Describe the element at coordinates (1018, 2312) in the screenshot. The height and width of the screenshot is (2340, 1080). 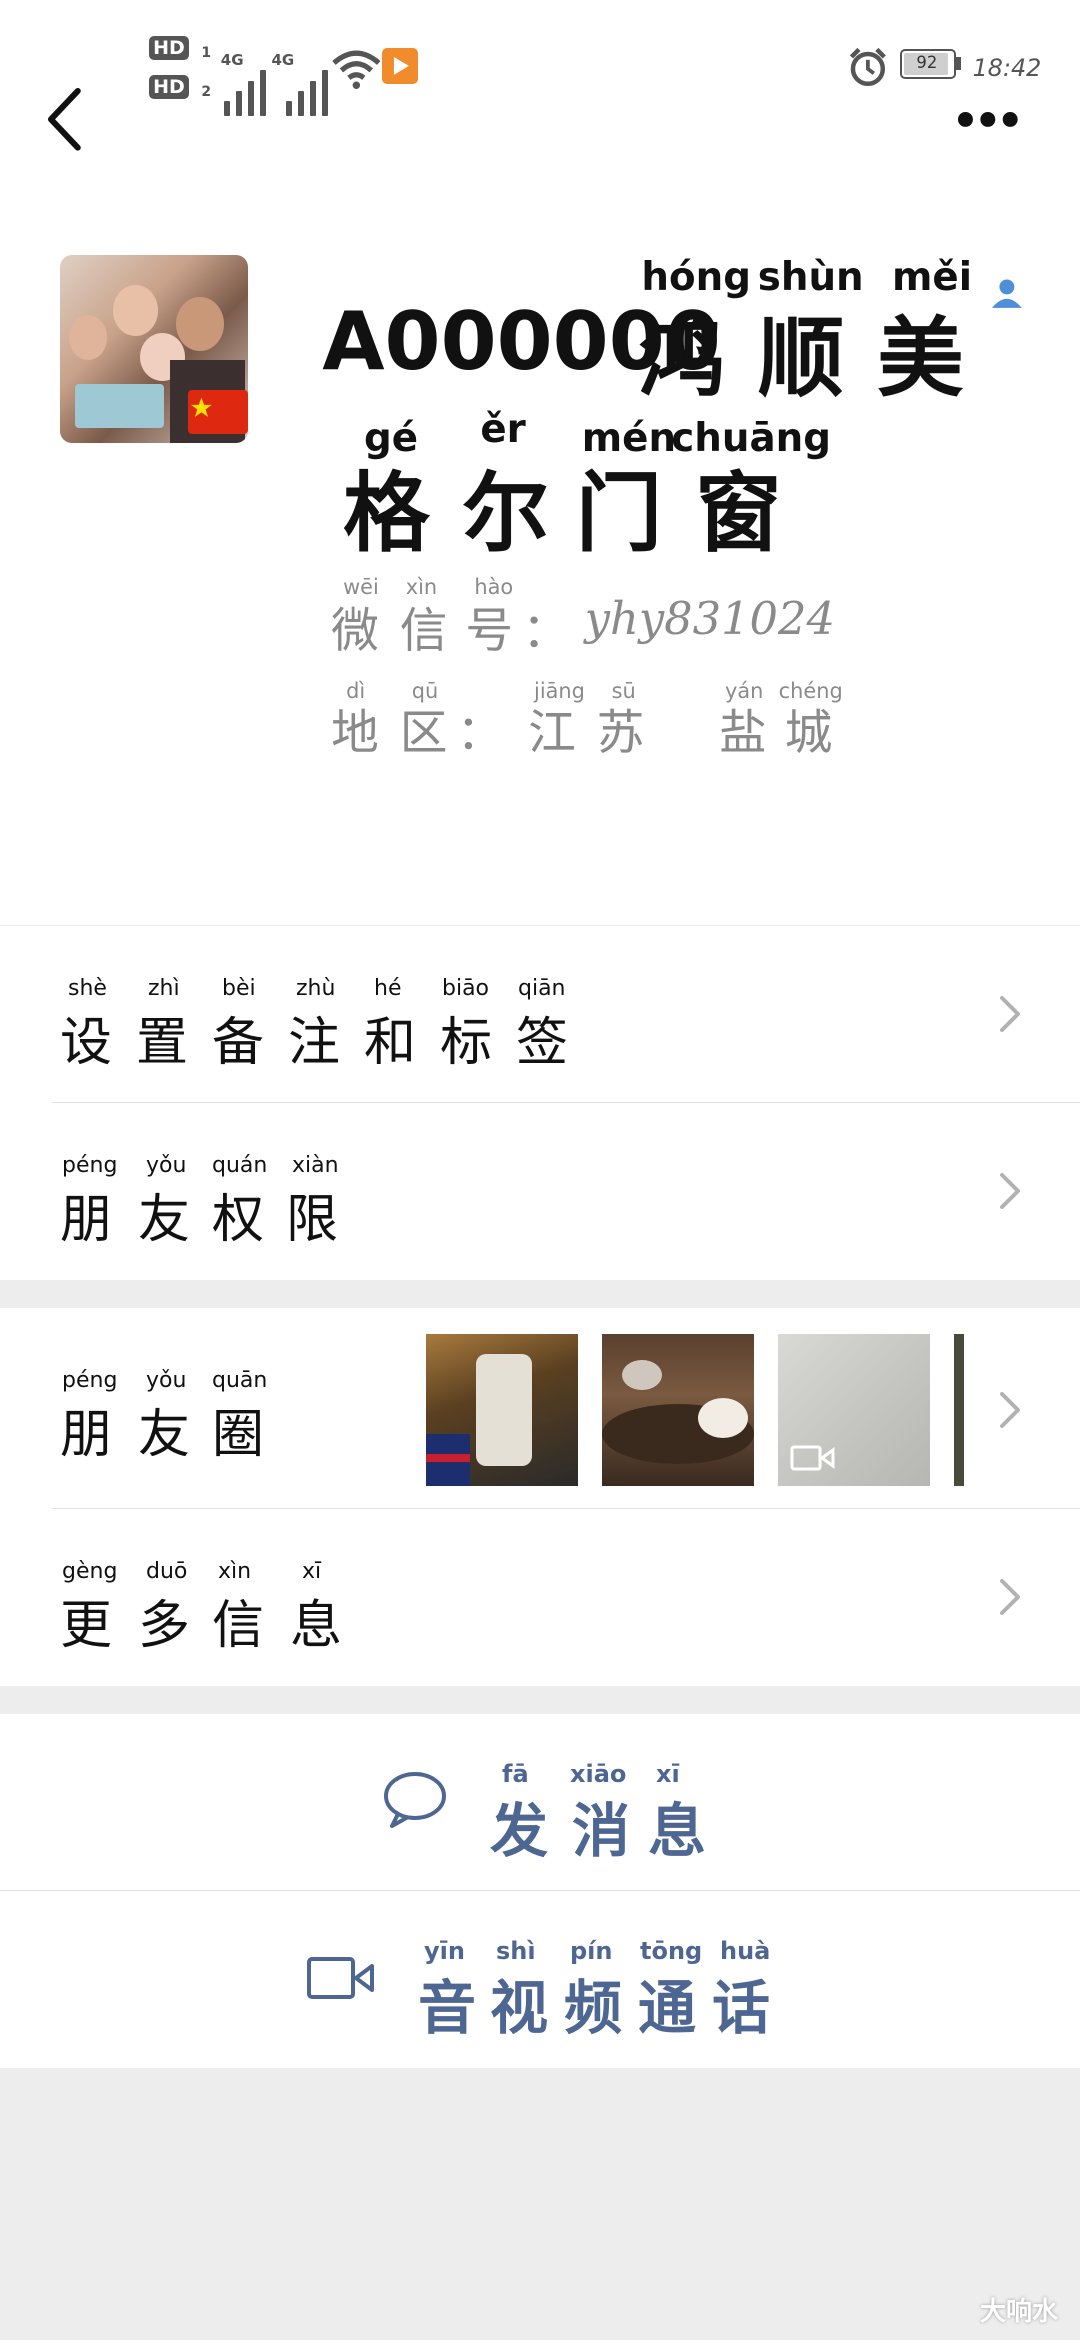
I see `watermark: 大响水` at that location.